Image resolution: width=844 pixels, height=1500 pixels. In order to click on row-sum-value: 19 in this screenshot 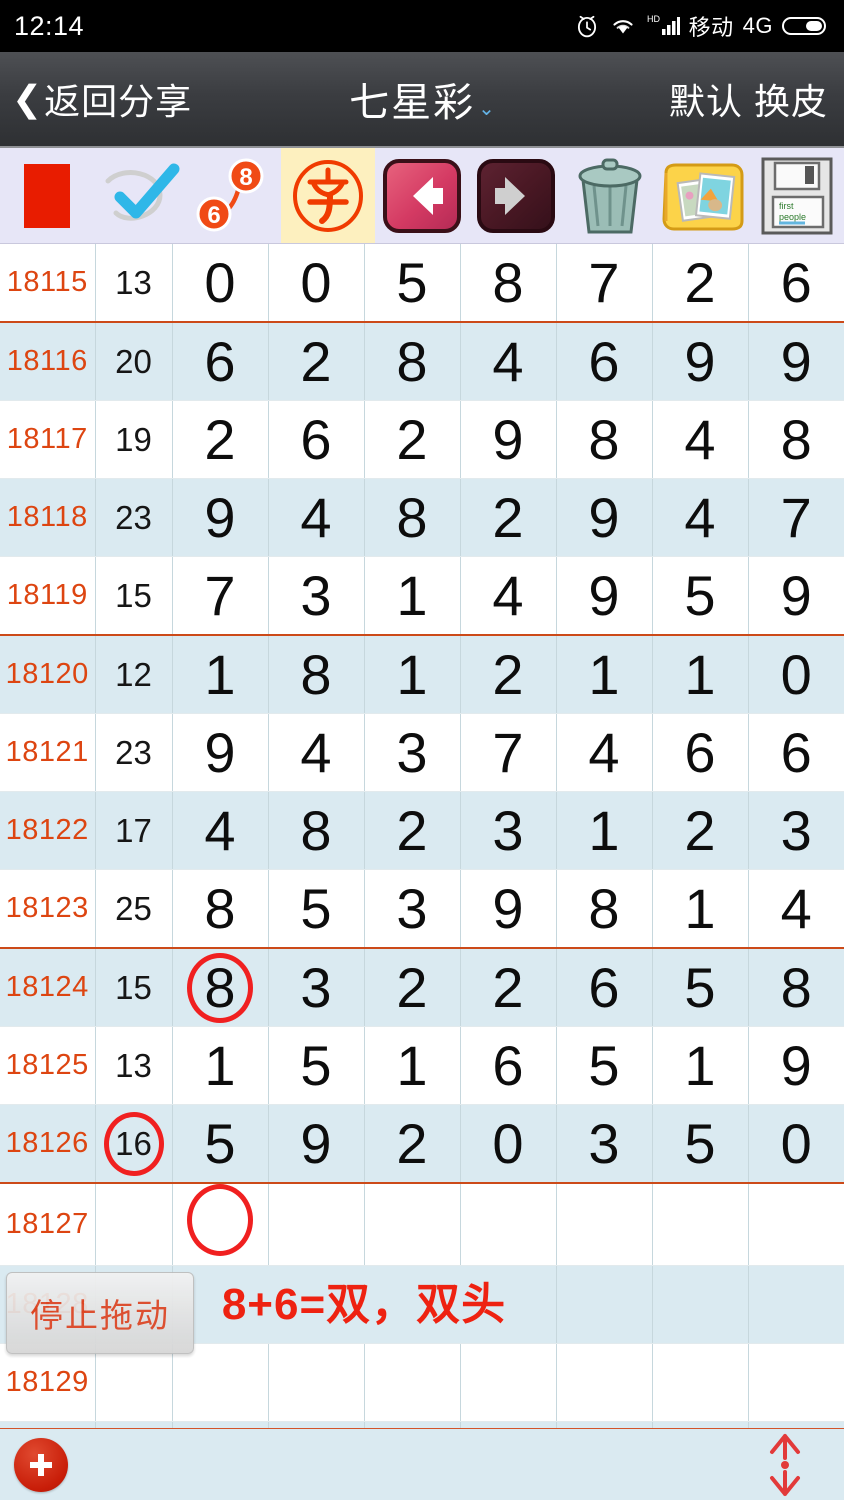, I will do `click(134, 439)`.